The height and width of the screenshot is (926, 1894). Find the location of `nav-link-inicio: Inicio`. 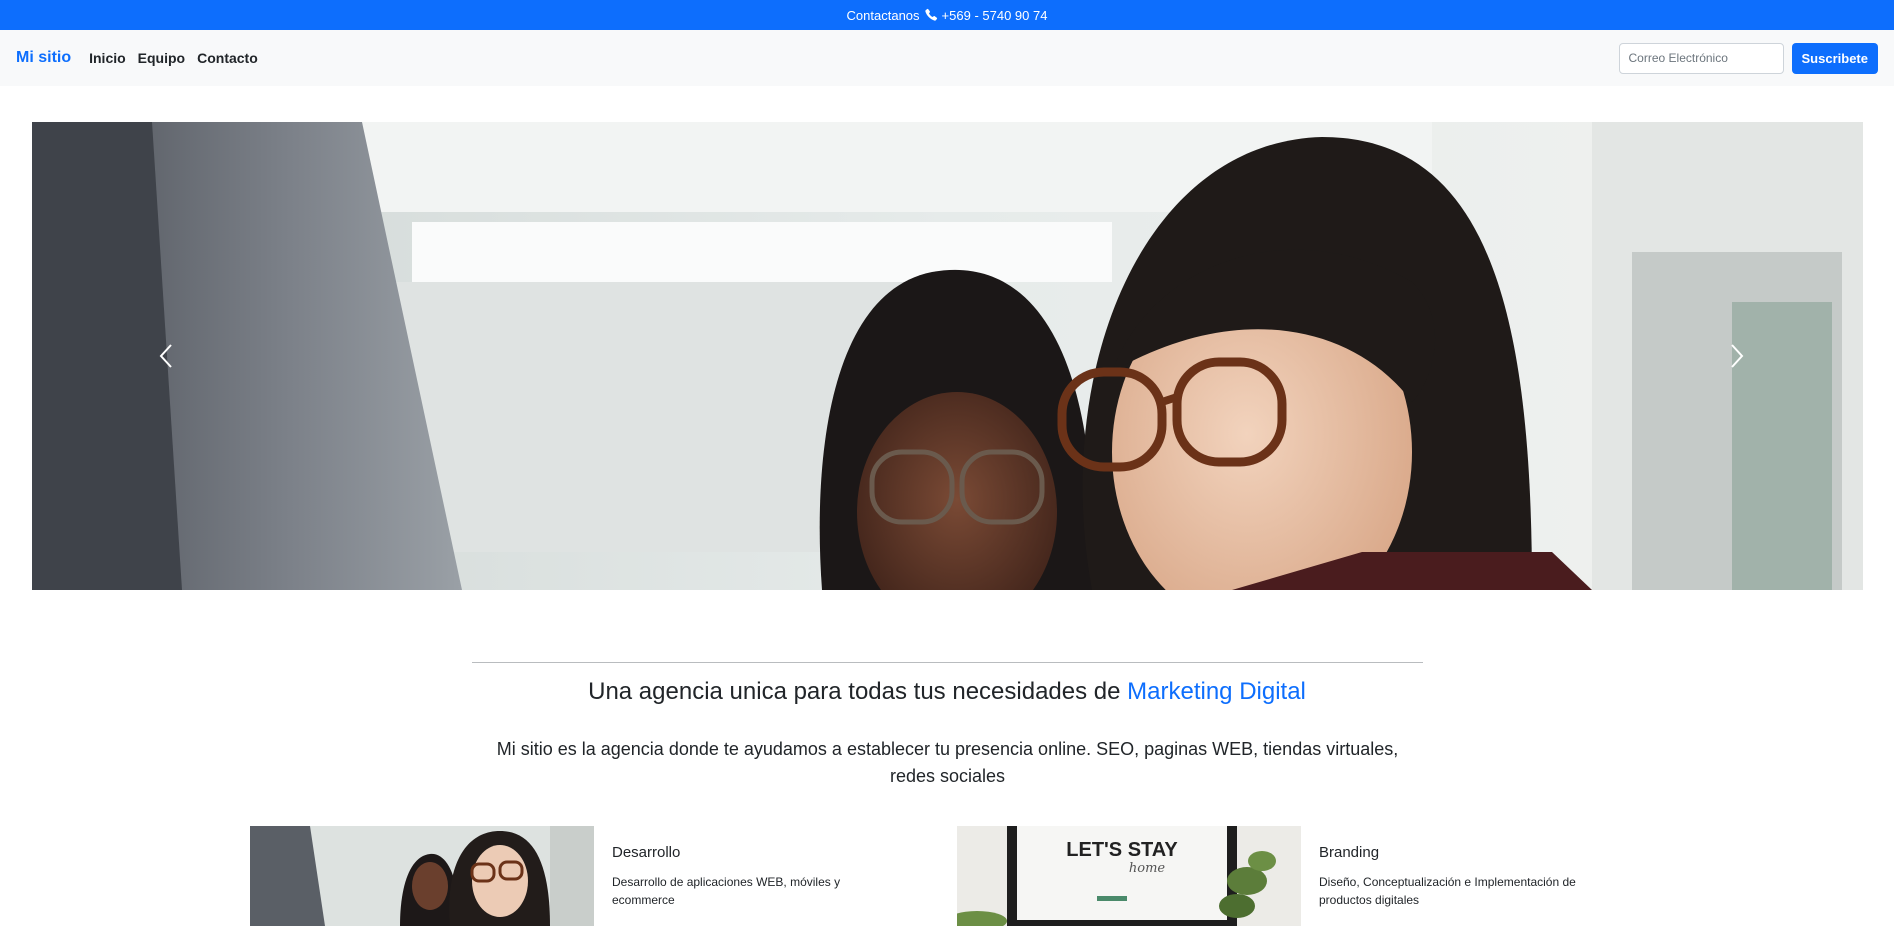

nav-link-inicio: Inicio is located at coordinates (107, 58).